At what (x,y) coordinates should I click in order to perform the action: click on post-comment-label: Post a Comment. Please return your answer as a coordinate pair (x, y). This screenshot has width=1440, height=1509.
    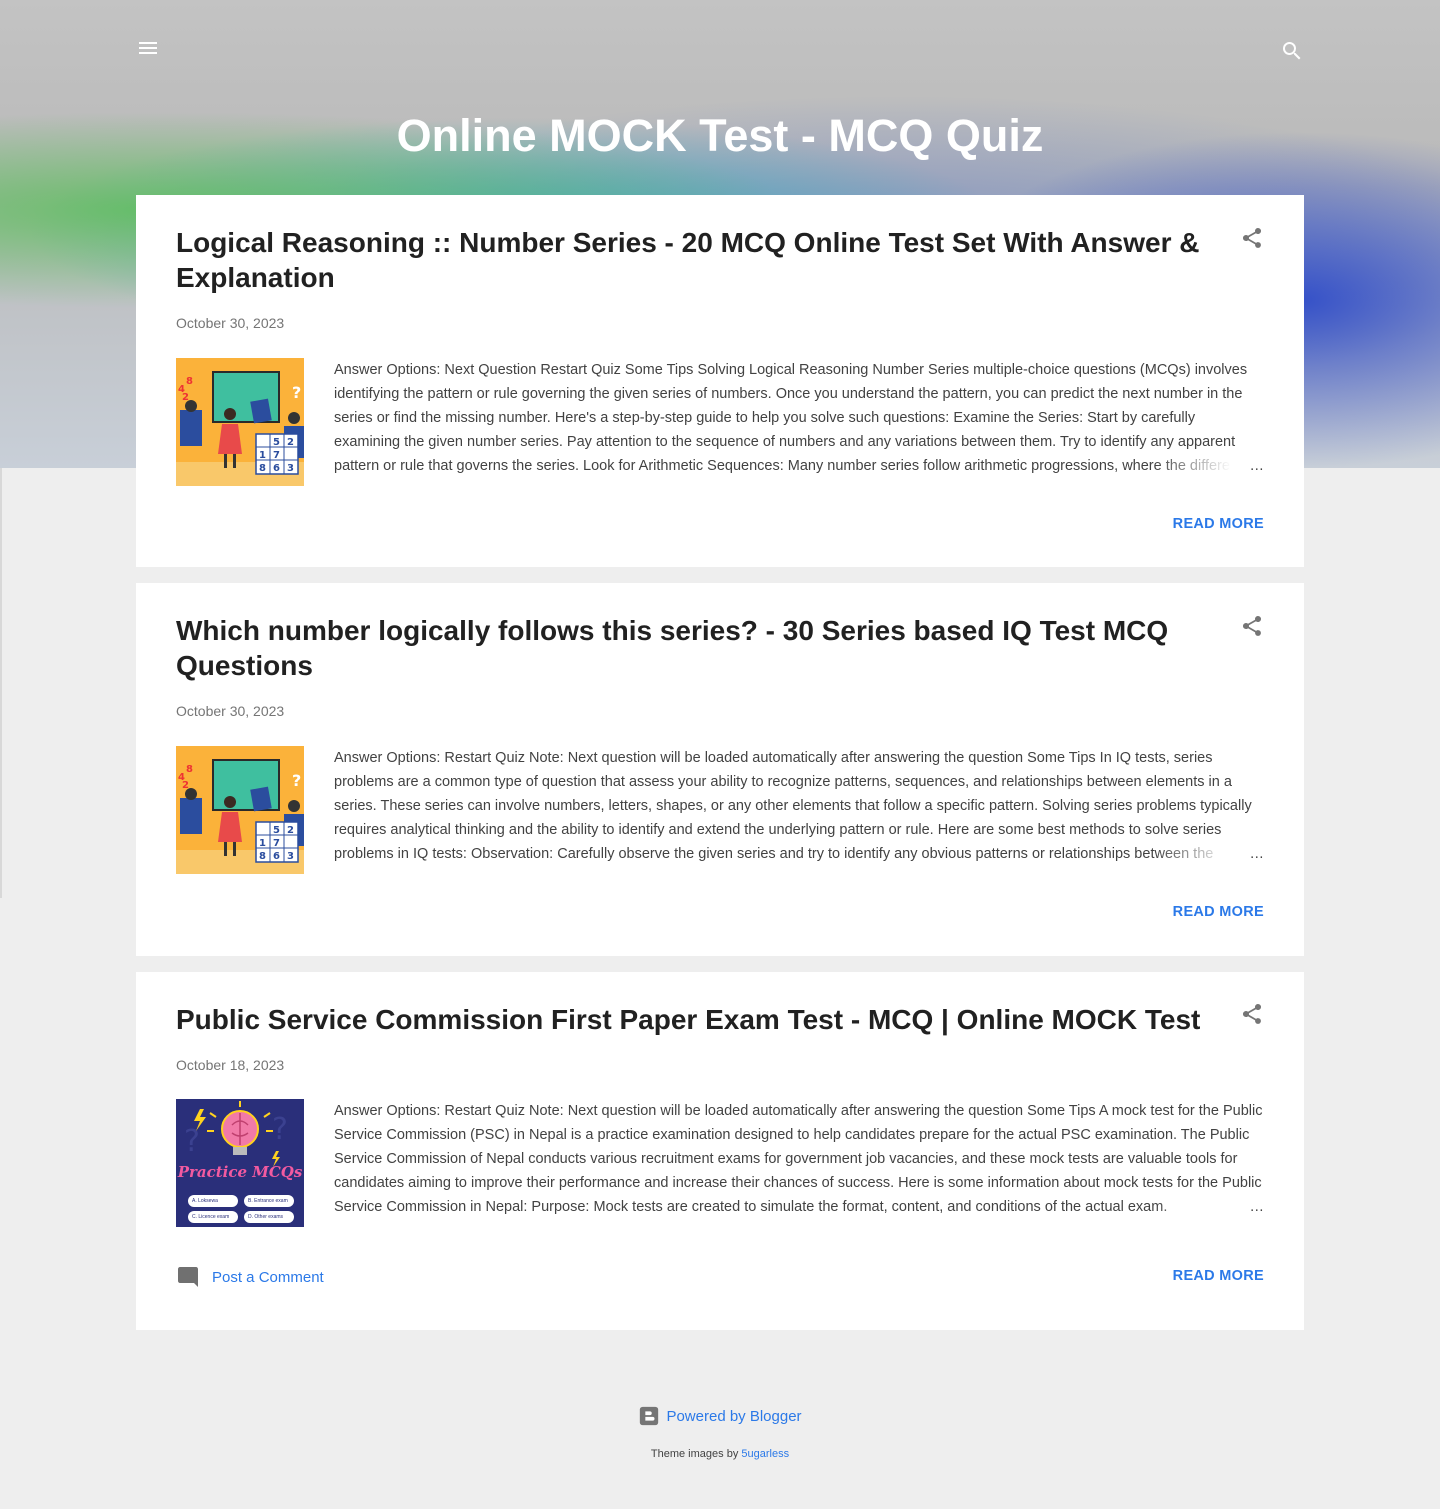
    Looking at the image, I should click on (268, 1277).